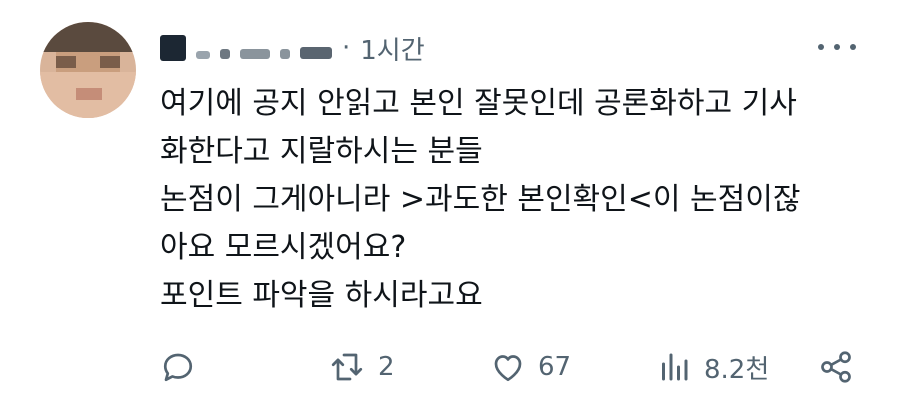  Describe the element at coordinates (66, 62) in the screenshot. I see `avatar-eye-left` at that location.